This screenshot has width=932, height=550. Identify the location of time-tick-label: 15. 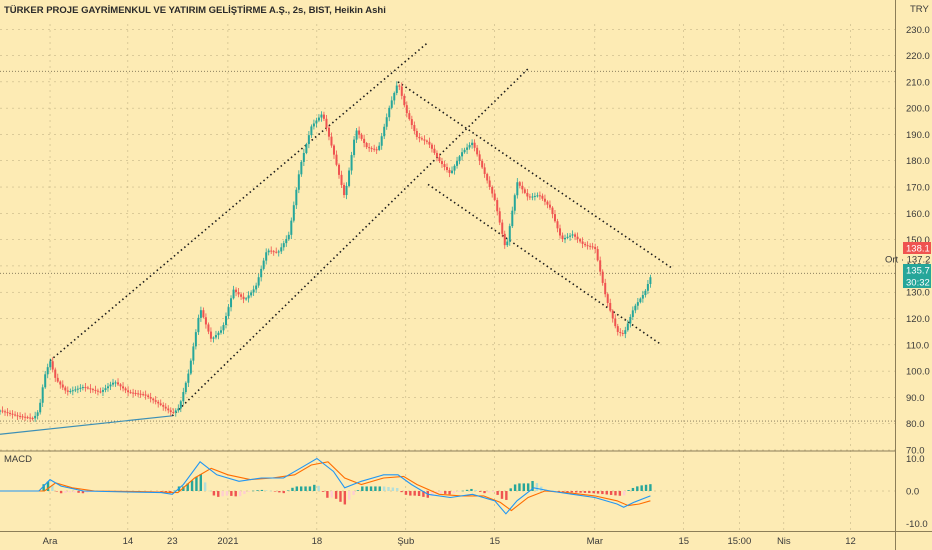
(683, 541).